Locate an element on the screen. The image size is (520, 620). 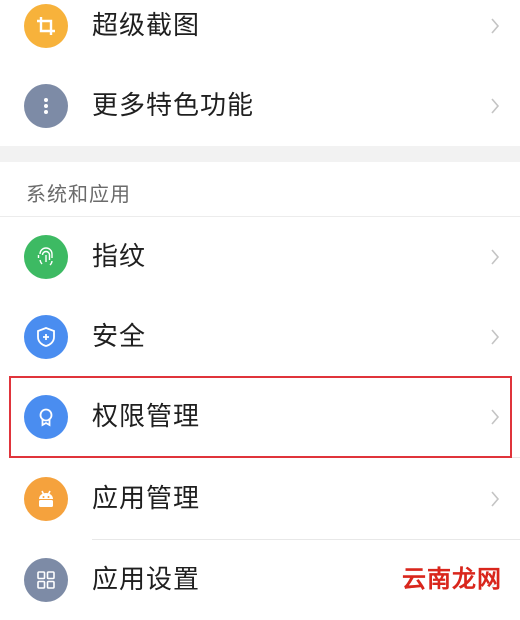
settings-item-label: 指纹 is located at coordinates (119, 257).